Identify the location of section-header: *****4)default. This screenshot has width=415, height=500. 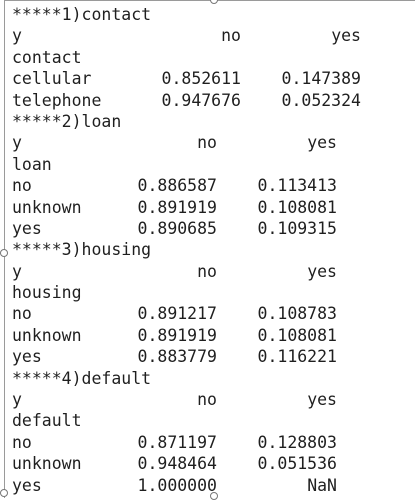
(213, 378).